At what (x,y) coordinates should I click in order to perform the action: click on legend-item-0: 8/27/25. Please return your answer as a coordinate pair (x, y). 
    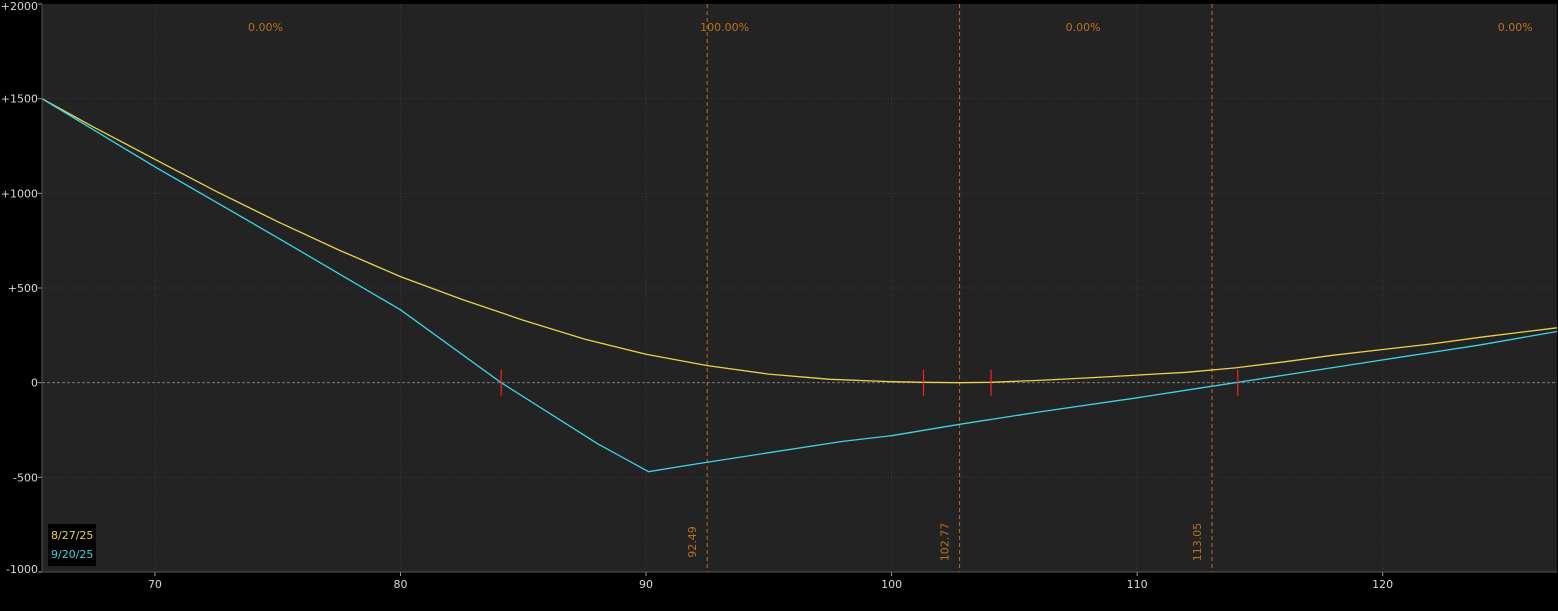
    Looking at the image, I should click on (72, 535).